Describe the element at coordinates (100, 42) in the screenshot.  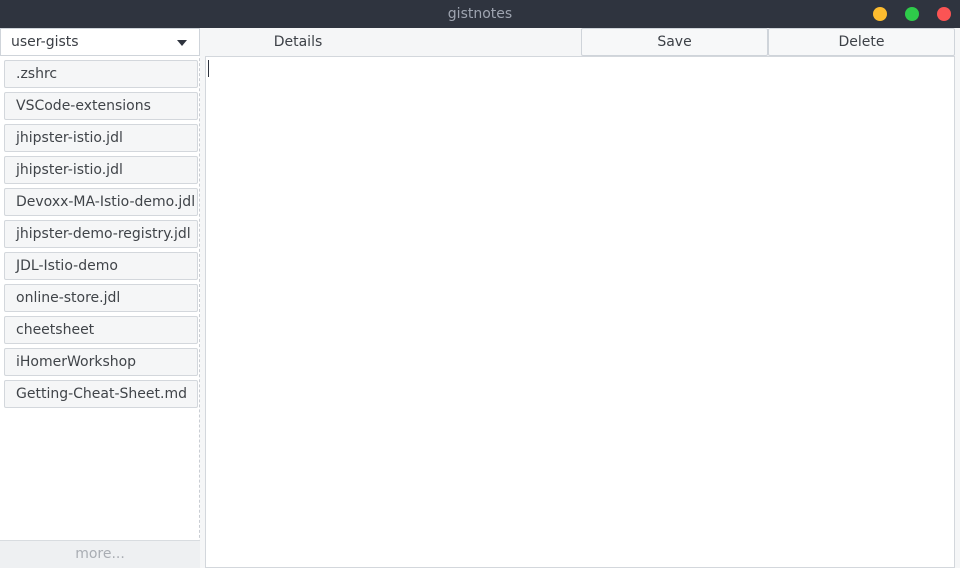
I see `gist-source-select: user-gists` at that location.